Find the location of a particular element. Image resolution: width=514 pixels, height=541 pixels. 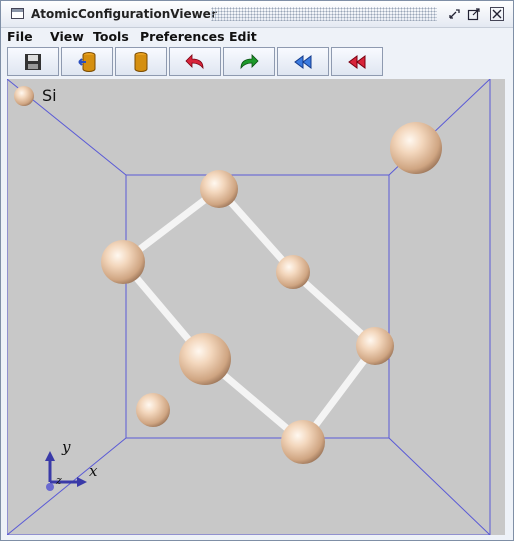

close-icon is located at coordinates (497, 14).